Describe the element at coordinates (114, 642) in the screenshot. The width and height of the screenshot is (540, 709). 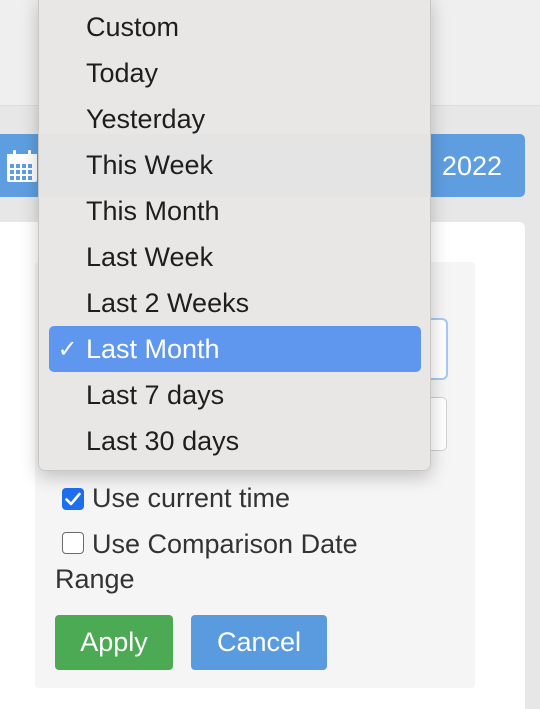
I see `apply-button: Apply` at that location.